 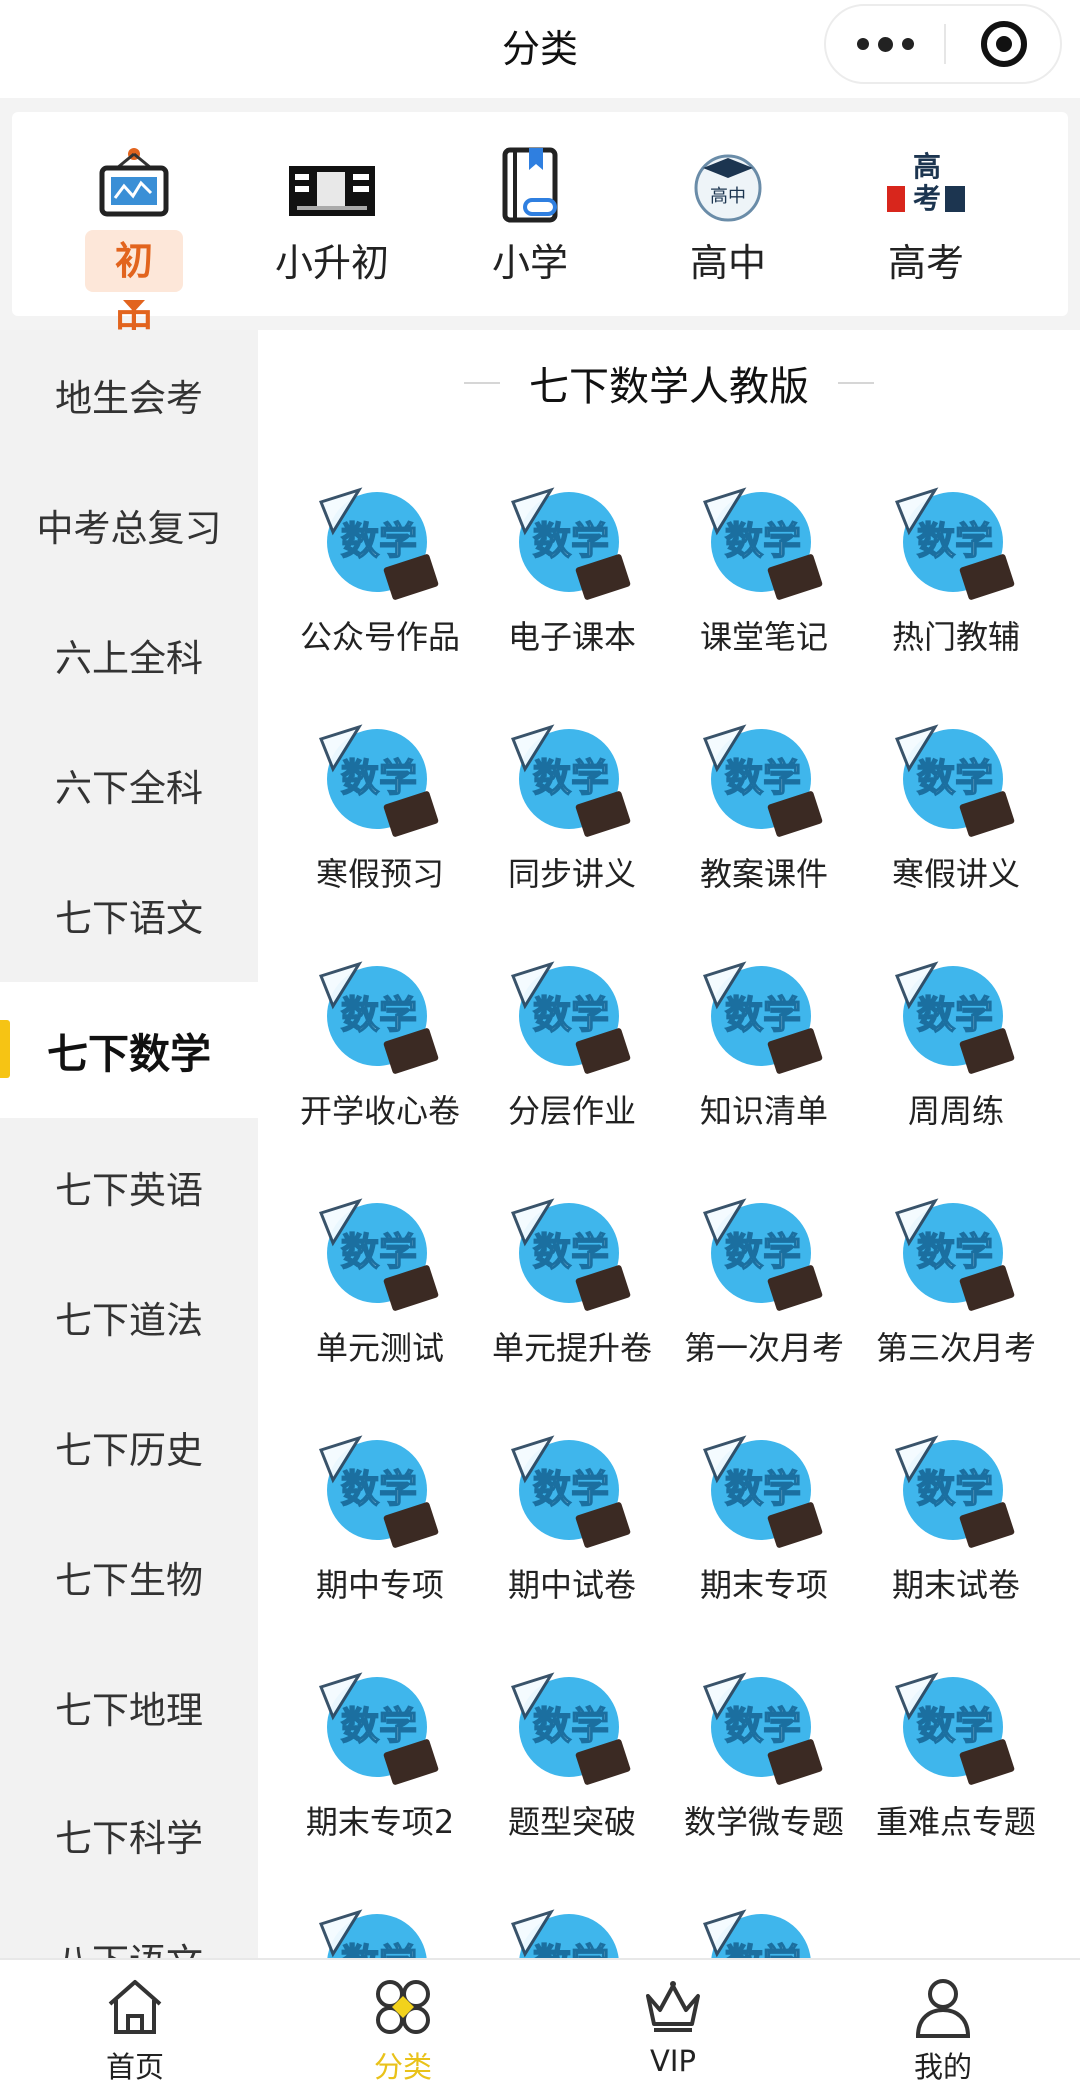 I want to click on nav-category: 分类, so click(x=403, y=2029).